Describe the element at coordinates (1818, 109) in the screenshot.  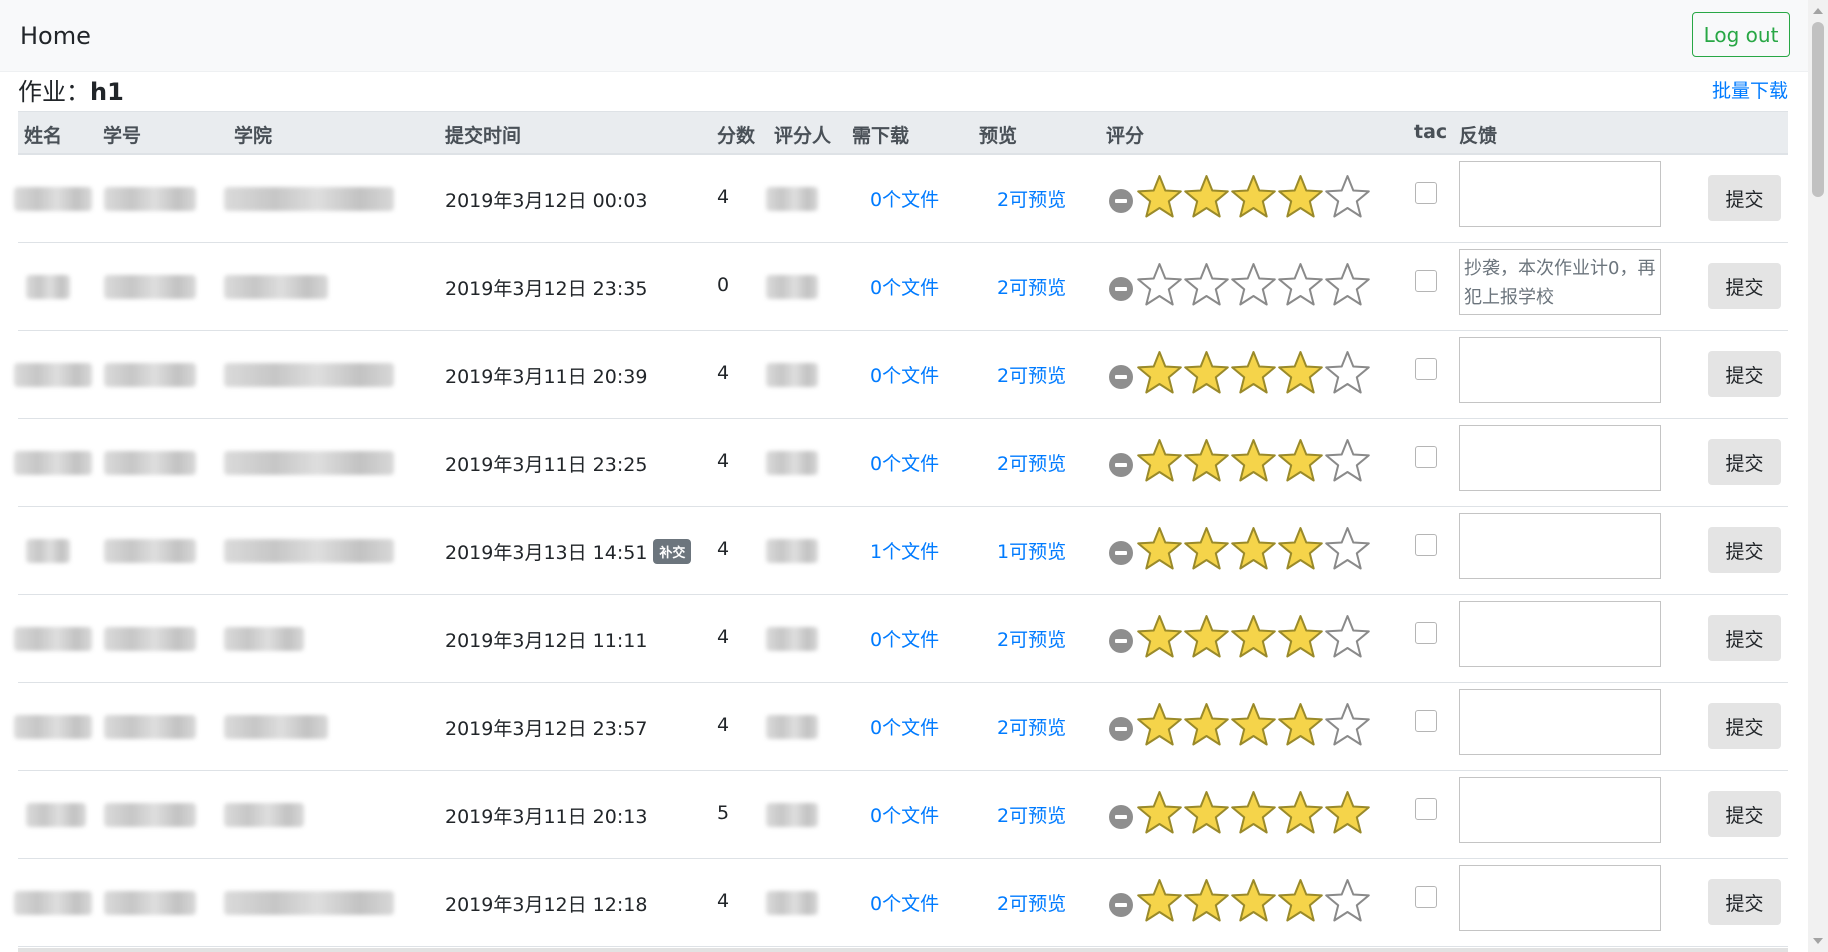
I see `scroll-thumb` at that location.